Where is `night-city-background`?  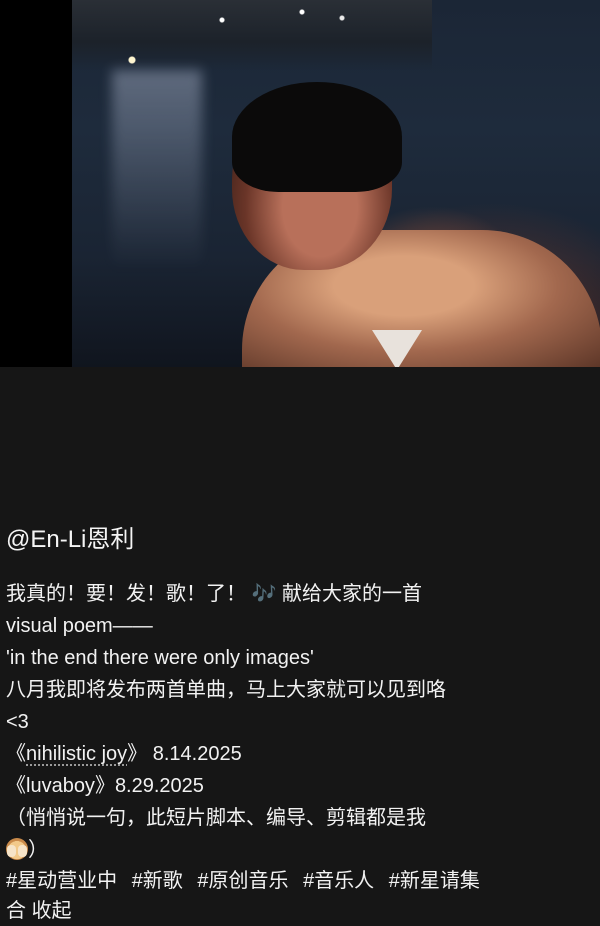 night-city-background is located at coordinates (252, 35).